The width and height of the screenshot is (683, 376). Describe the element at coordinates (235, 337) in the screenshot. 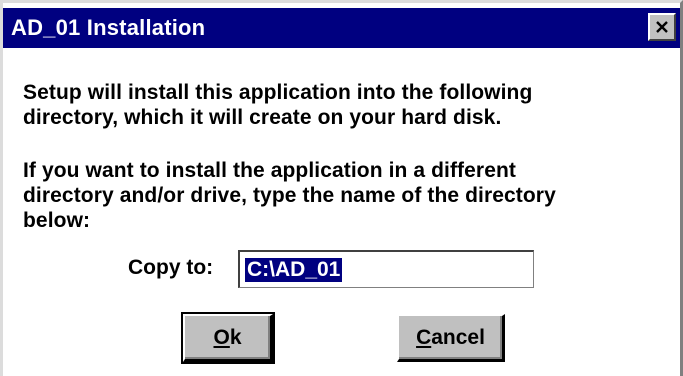

I see `ok-label-rest: k` at that location.